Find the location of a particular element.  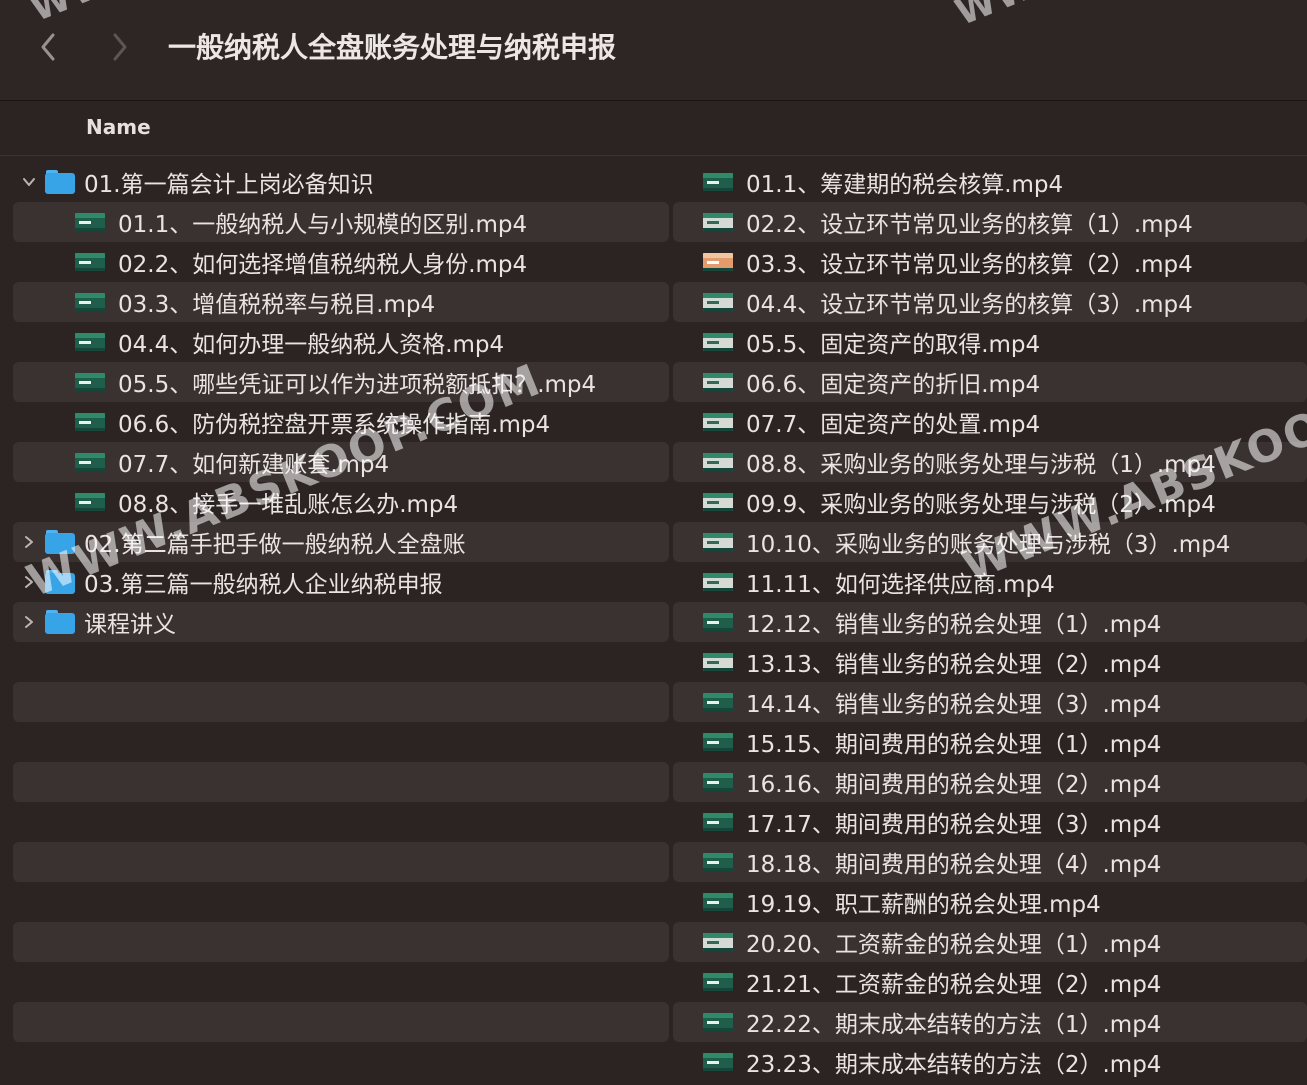

file-name: 04.4、如何办理一般纳税人资格.mp4 is located at coordinates (311, 345).